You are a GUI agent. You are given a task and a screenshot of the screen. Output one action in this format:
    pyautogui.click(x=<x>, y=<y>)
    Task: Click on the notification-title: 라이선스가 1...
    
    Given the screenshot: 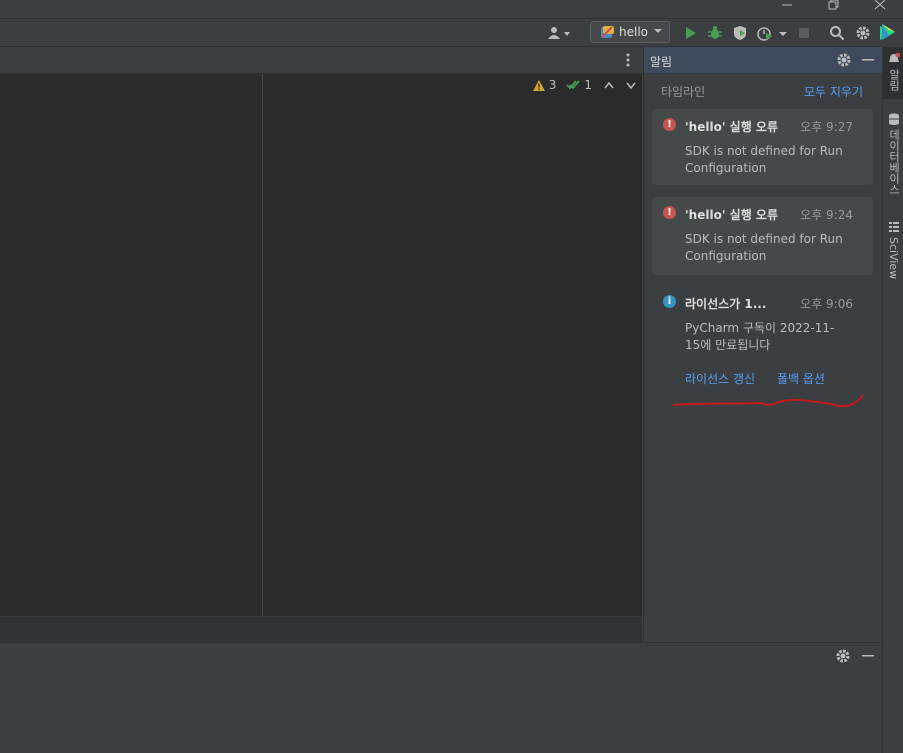 What is the action you would take?
    pyautogui.click(x=726, y=304)
    